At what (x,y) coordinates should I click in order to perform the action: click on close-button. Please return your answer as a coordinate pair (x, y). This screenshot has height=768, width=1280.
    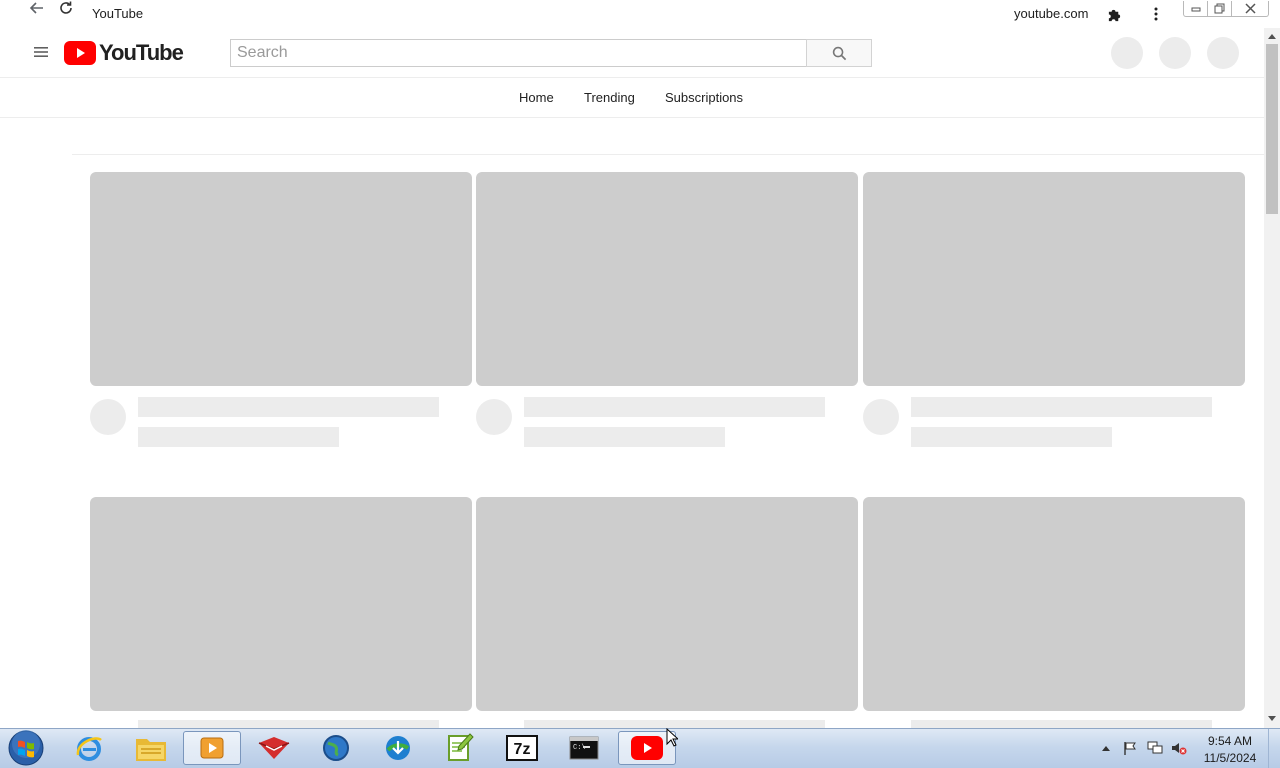
    Looking at the image, I should click on (1250, 9).